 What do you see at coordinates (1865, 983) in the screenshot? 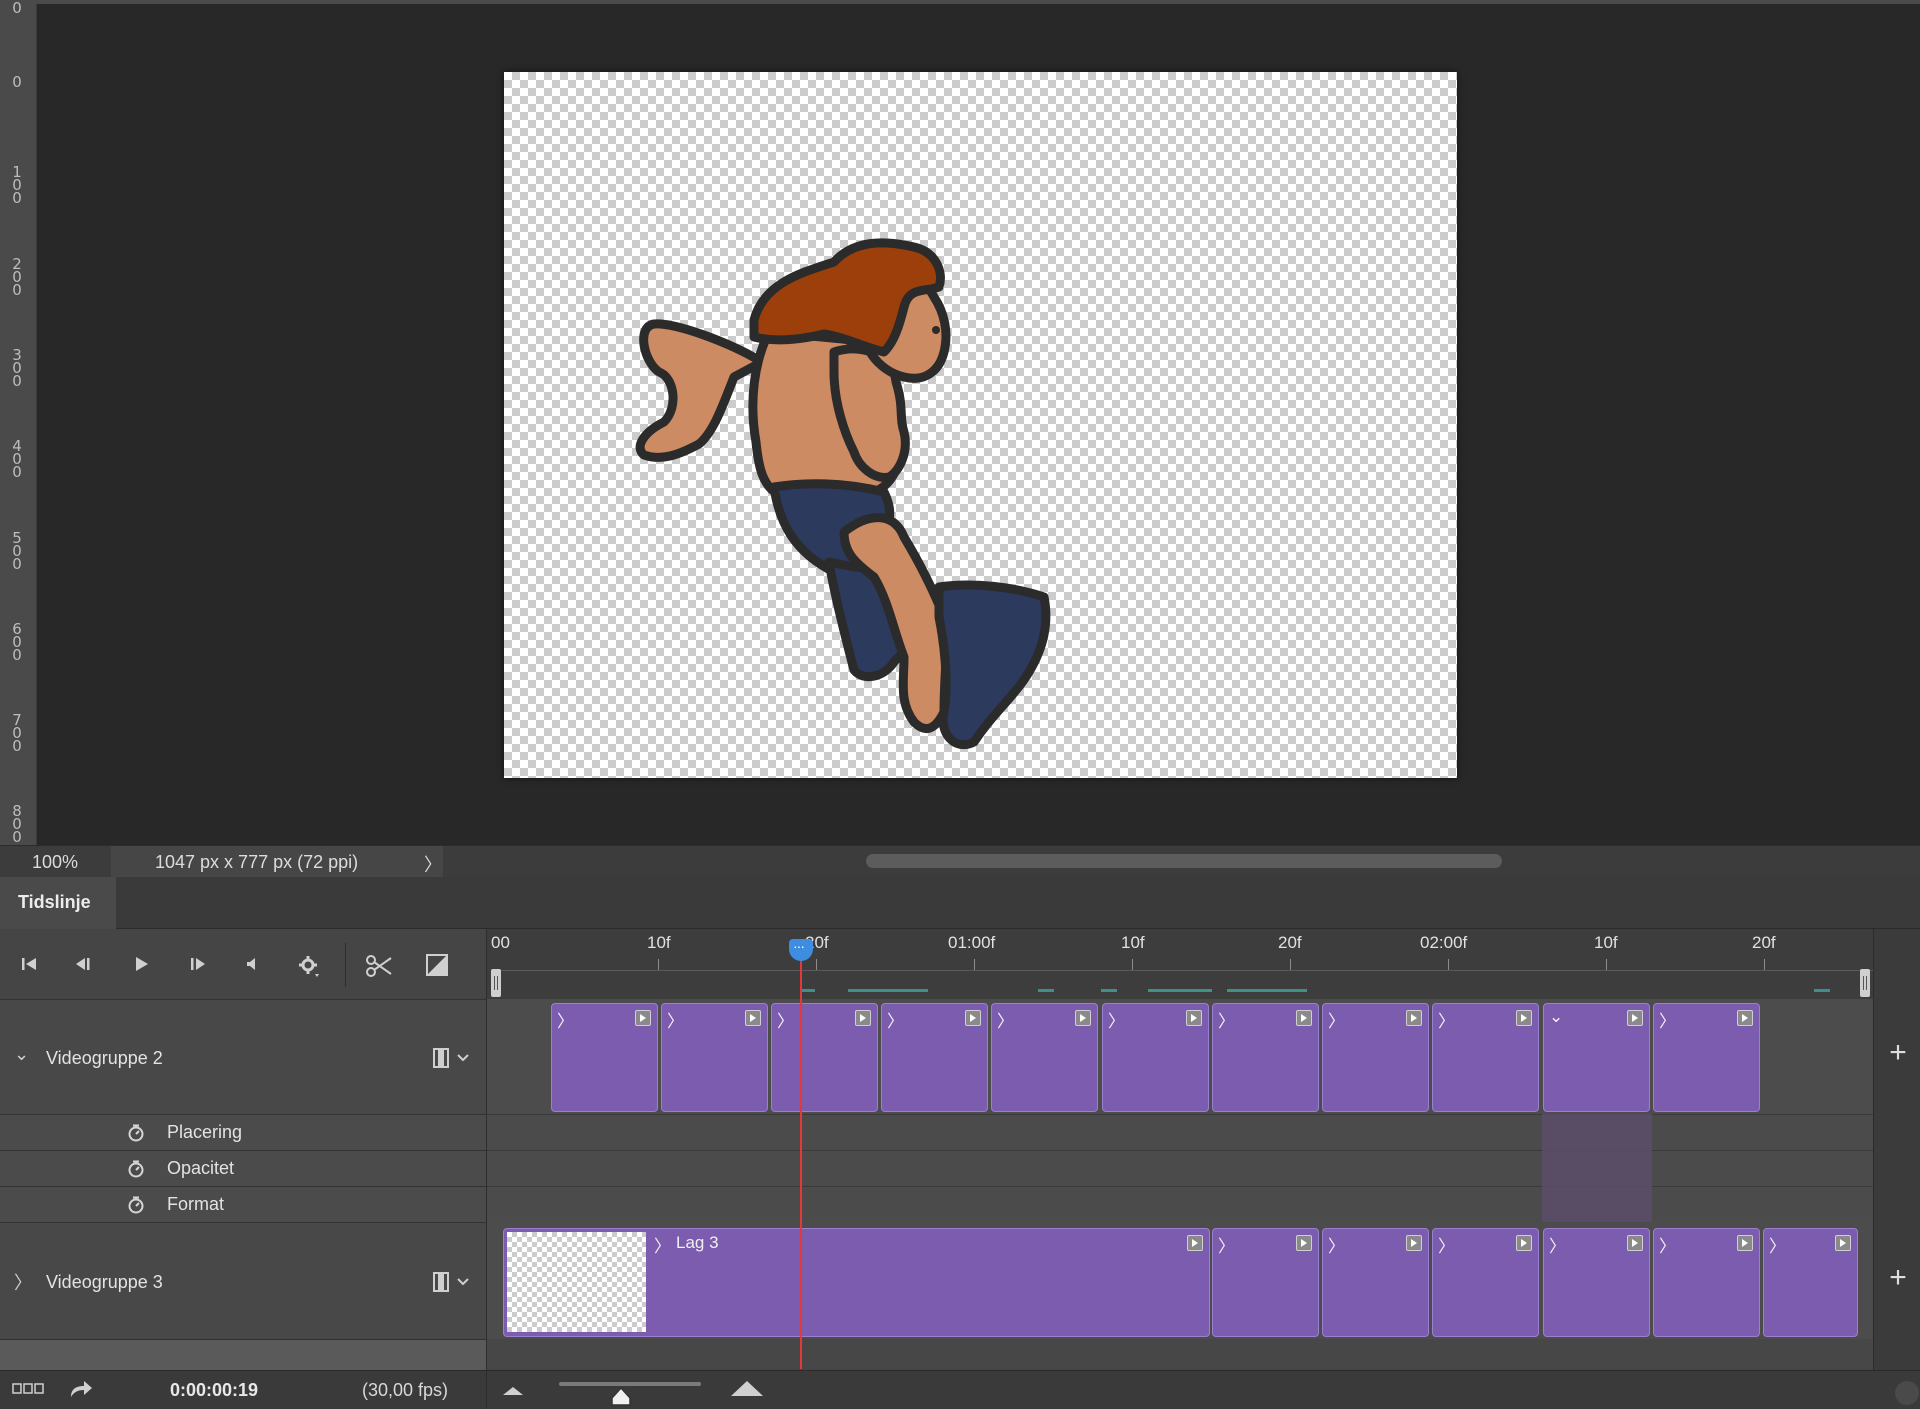
I see `work-area-end-handle` at bounding box center [1865, 983].